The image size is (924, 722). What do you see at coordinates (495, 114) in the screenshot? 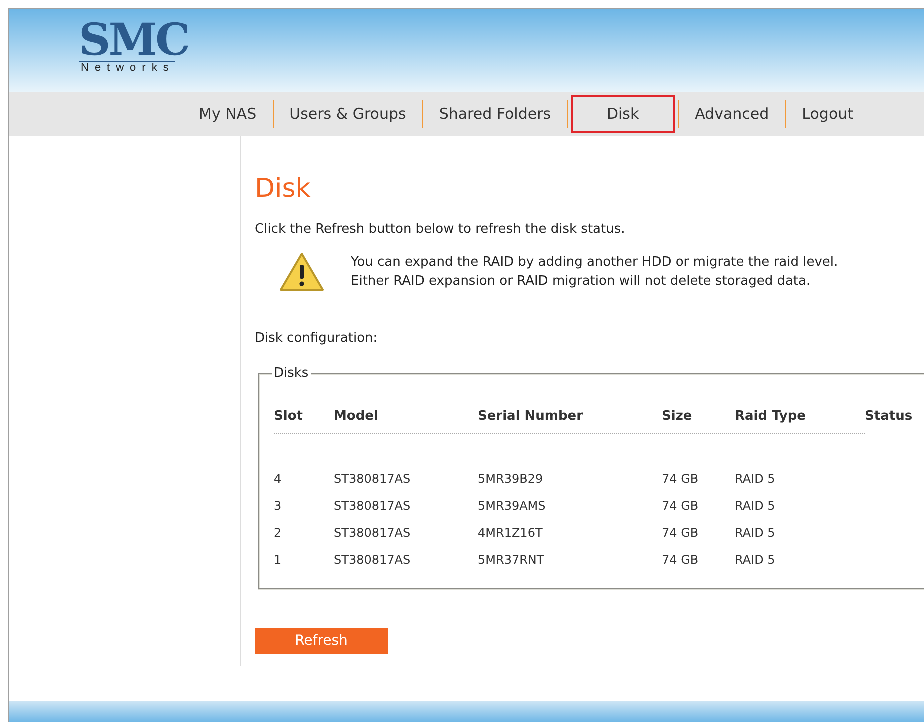
I see `nav-tab: Shared Folders` at bounding box center [495, 114].